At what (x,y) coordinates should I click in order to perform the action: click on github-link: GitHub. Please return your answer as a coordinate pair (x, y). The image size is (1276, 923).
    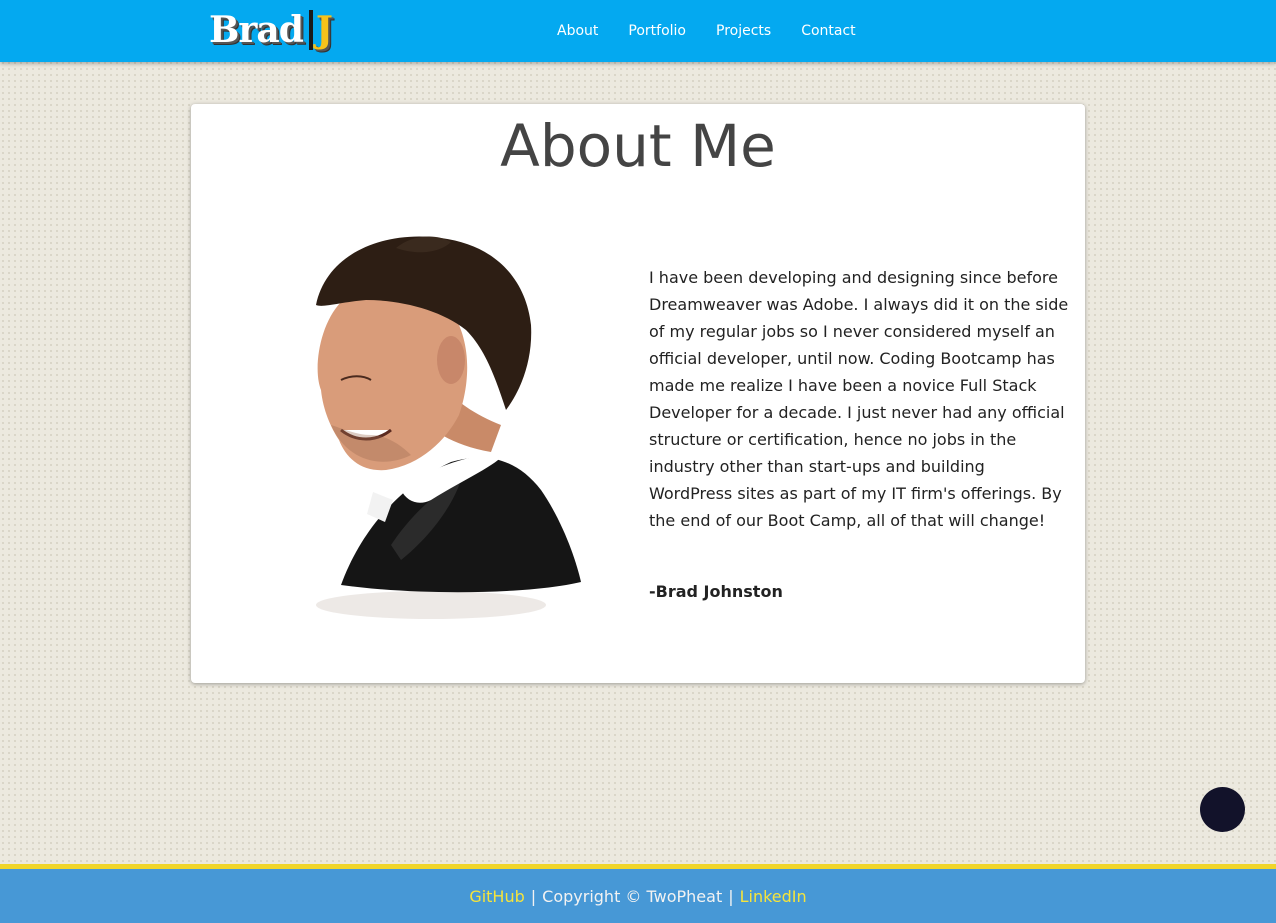
    Looking at the image, I should click on (496, 896).